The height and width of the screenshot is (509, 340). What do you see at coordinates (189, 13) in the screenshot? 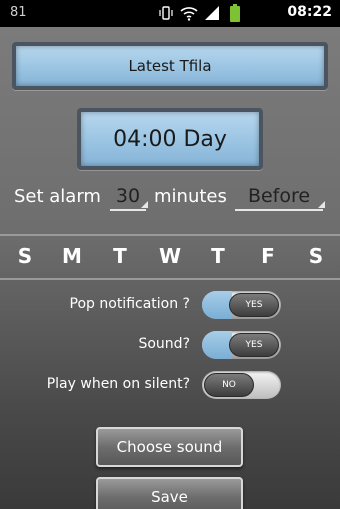
I see `wifi-icon` at bounding box center [189, 13].